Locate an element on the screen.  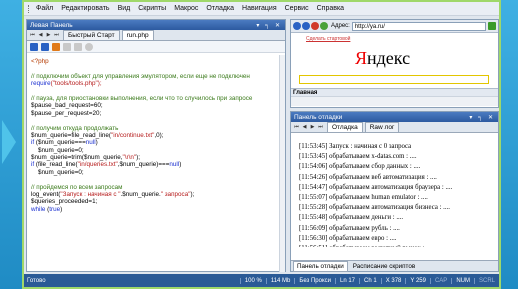
status-zoom: 100 % is located at coordinates (252, 280).